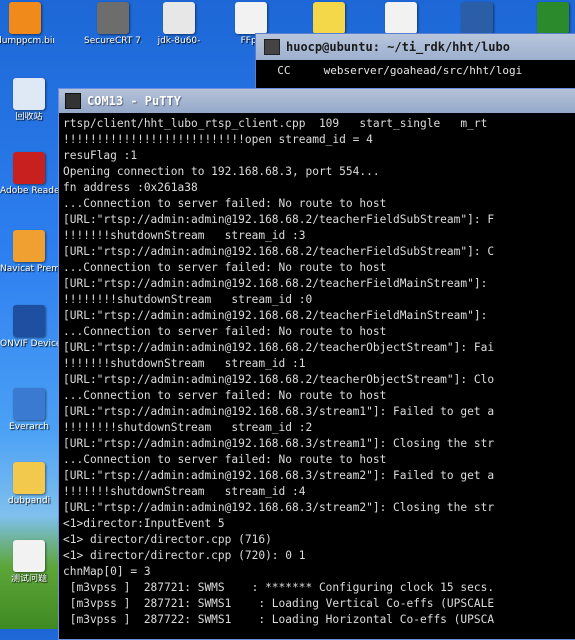 The height and width of the screenshot is (640, 575). Describe the element at coordinates (134, 101) in the screenshot. I see `com13-window-title: COM13 - PuTTY` at that location.